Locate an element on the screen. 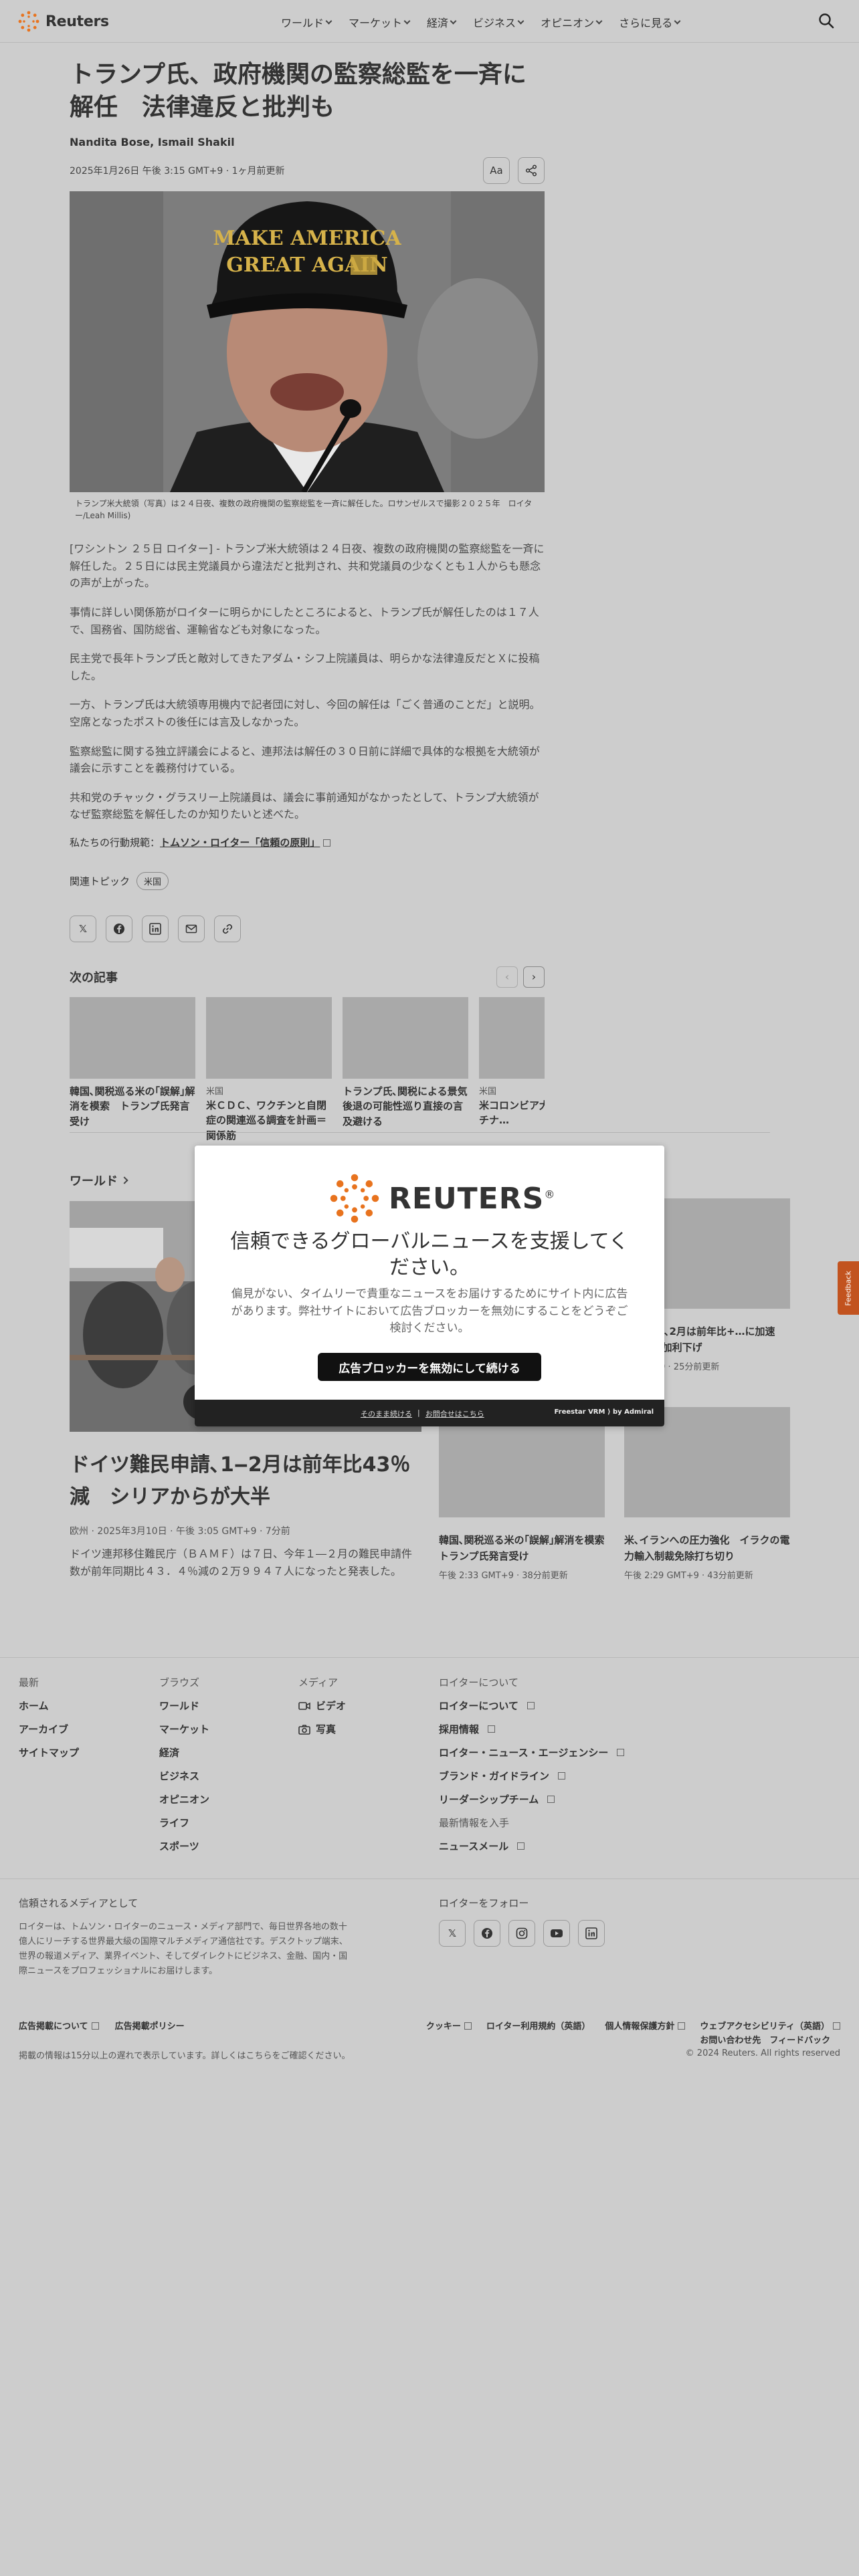 The height and width of the screenshot is (2576, 859). legal-link: 広告掲載ポリシー is located at coordinates (150, 2026).